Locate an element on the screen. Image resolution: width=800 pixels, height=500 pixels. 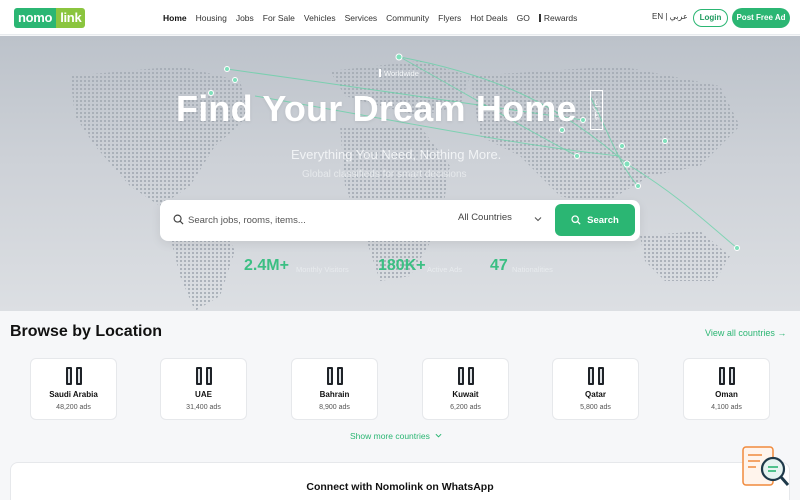
worldwide-badge: Worldwide is located at coordinates (399, 73).